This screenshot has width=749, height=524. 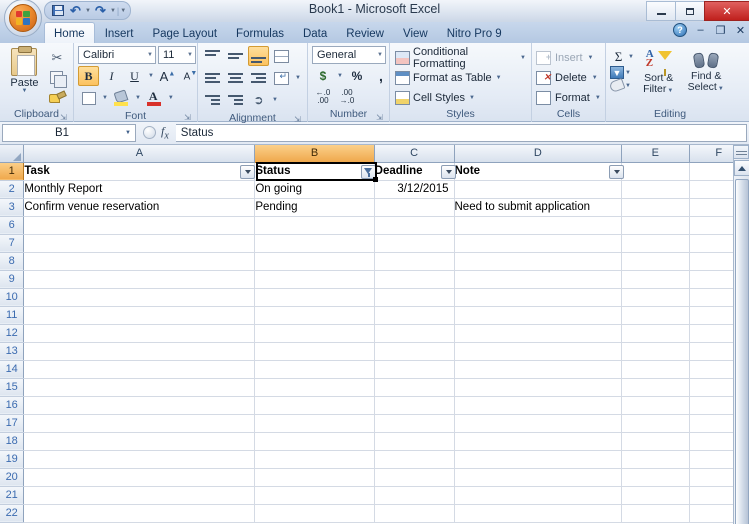 I want to click on column-header-e: E, so click(x=655, y=154).